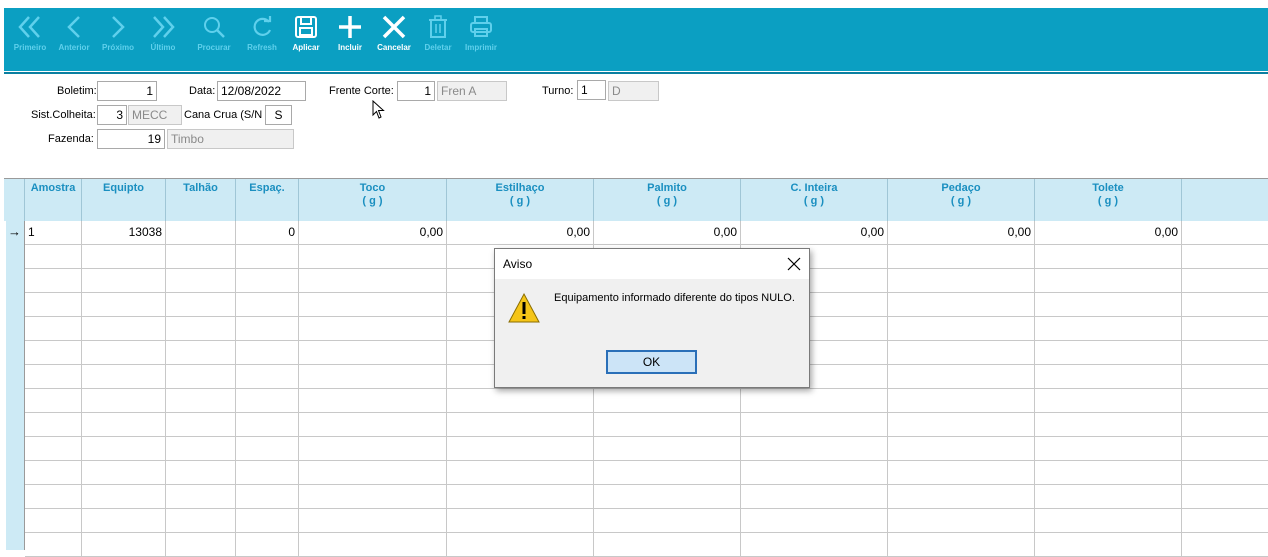 This screenshot has height=557, width=1268. What do you see at coordinates (416, 91) in the screenshot?
I see `frente-corte-field: 1` at bounding box center [416, 91].